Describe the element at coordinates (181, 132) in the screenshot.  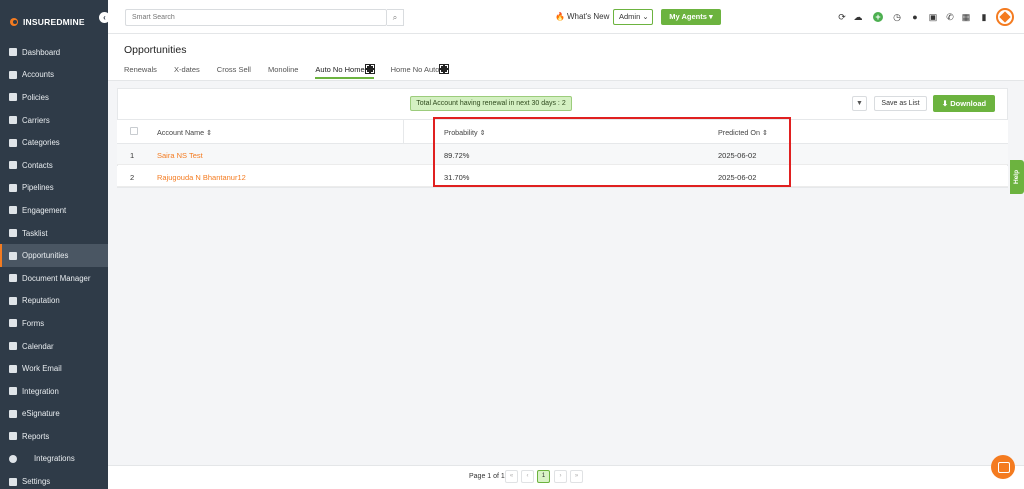
I see `column-label: Account Name` at that location.